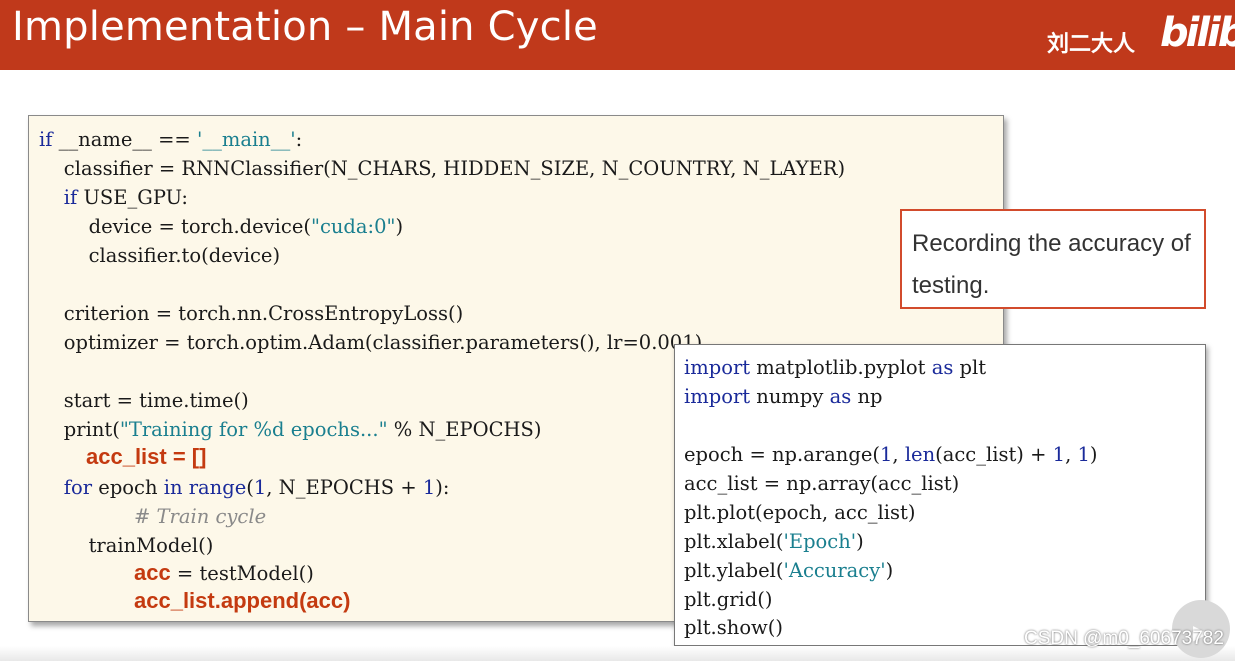 The height and width of the screenshot is (661, 1235). What do you see at coordinates (242, 600) in the screenshot?
I see `code-line-highlight: acc_list.append(acc)` at bounding box center [242, 600].